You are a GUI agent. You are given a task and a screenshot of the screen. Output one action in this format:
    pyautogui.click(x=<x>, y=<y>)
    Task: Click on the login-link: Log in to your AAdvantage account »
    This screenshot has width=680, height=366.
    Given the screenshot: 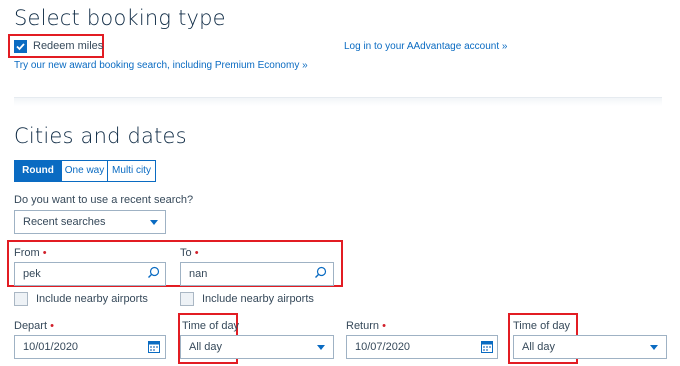 What is the action you would take?
    pyautogui.click(x=425, y=46)
    